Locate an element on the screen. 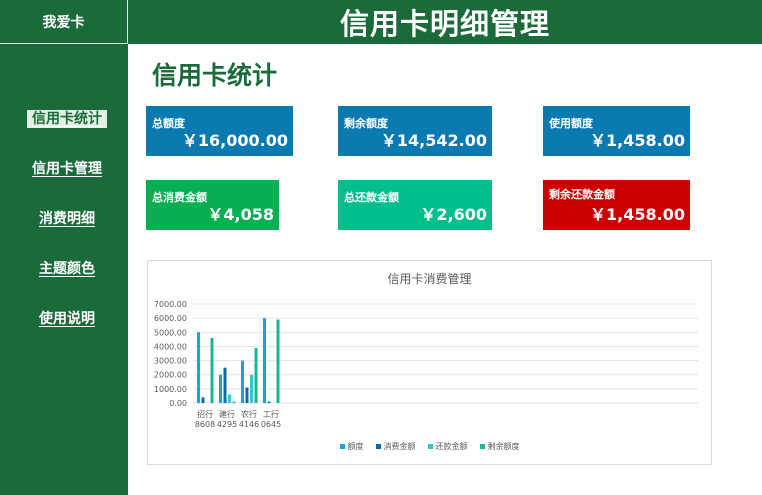 This screenshot has height=495, width=762. legend-item: 还款金额 is located at coordinates (447, 446).